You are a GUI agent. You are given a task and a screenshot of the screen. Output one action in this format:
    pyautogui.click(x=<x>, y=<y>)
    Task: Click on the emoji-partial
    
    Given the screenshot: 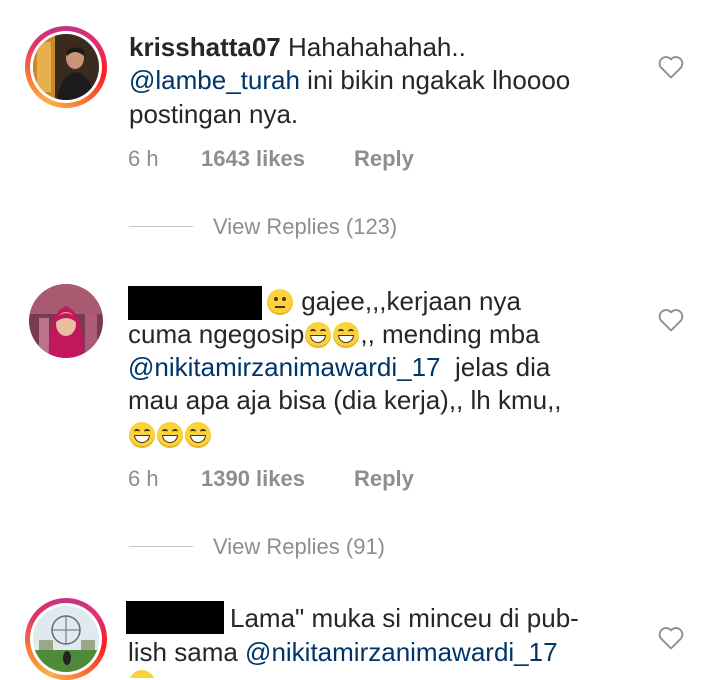 What is the action you would take?
    pyautogui.click(x=141, y=674)
    